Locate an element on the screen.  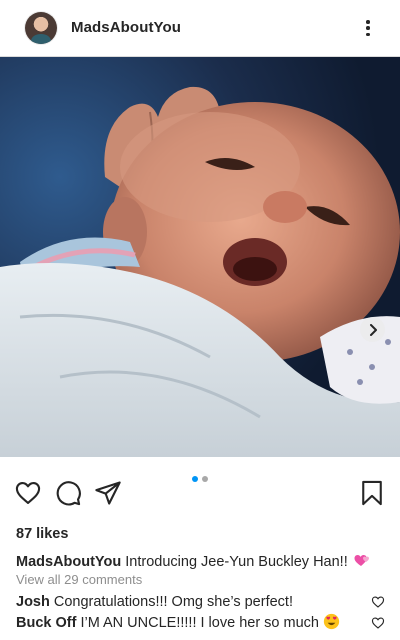
comment-text: Congratulations!!! Omg she’s perfect! is located at coordinates (173, 602).